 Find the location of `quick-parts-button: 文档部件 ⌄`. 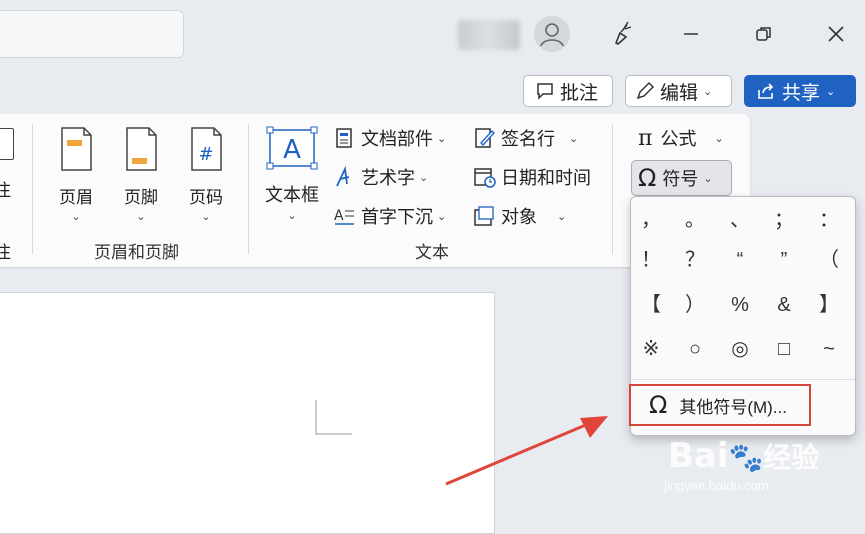

quick-parts-button: 文档部件 ⌄ is located at coordinates (389, 138).